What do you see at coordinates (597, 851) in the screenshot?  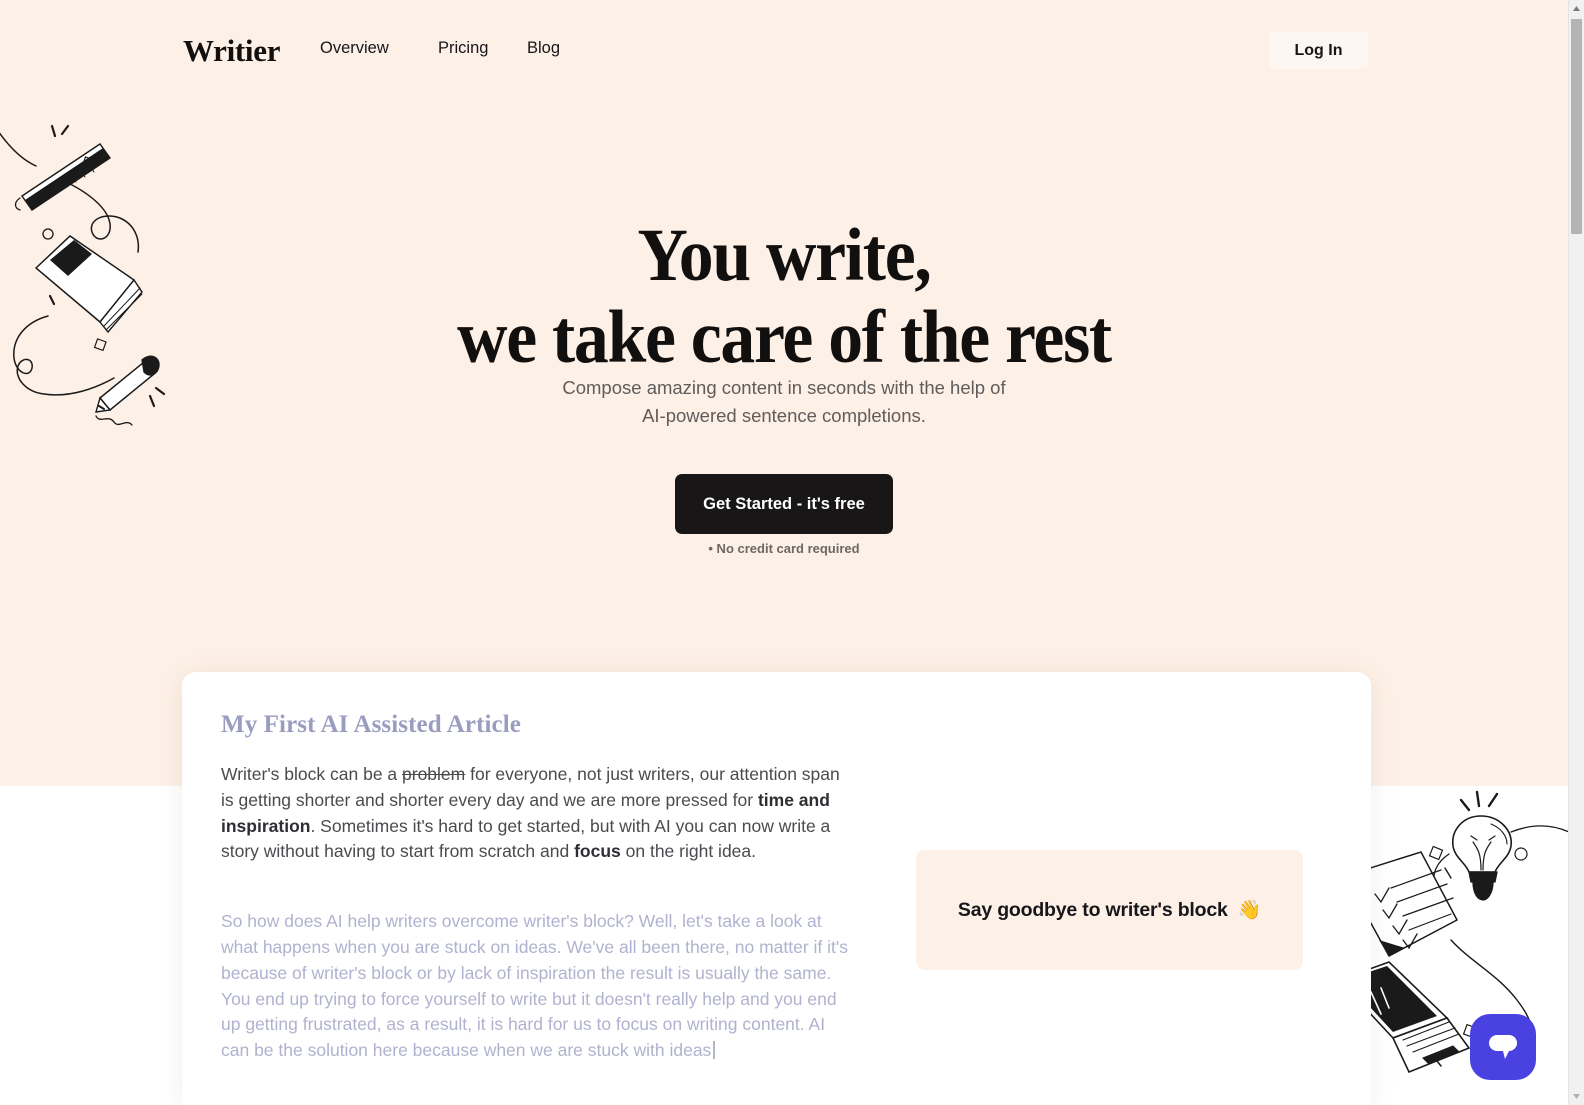 I see `bold-phrase-2: focus` at bounding box center [597, 851].